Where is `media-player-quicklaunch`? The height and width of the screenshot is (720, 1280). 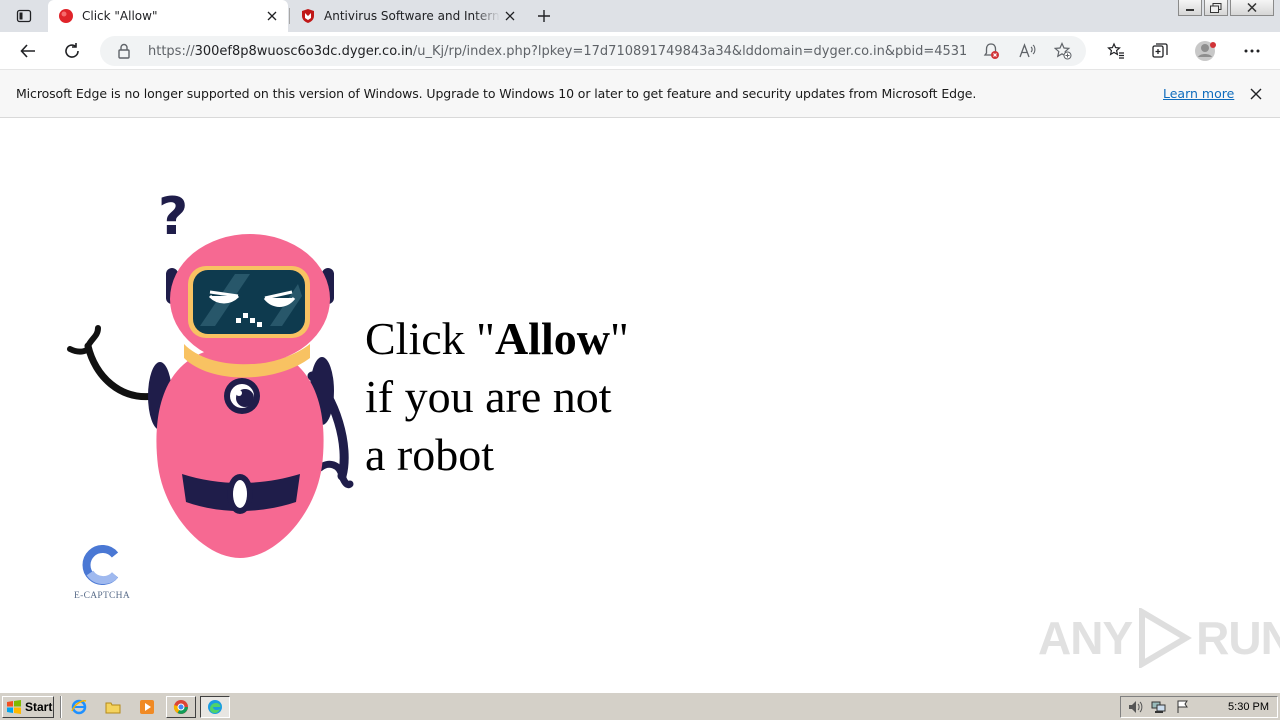 media-player-quicklaunch is located at coordinates (147, 707).